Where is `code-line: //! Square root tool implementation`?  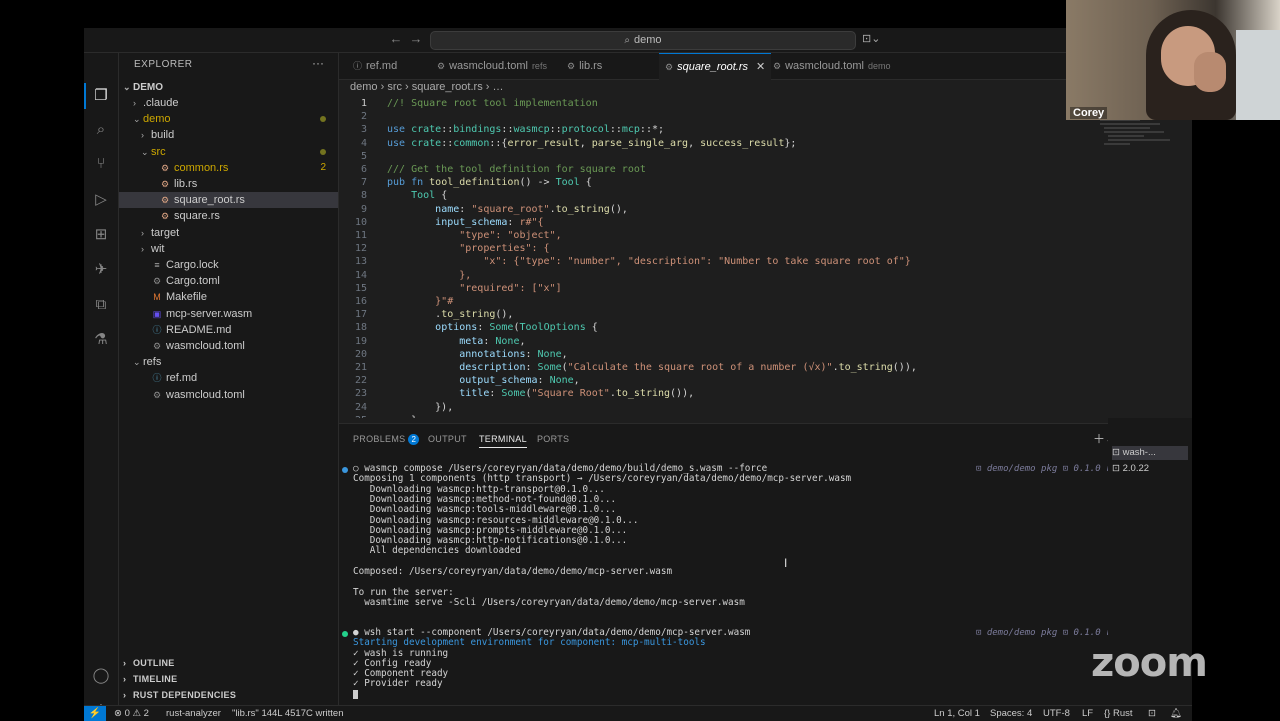 code-line: //! Square root tool implementation is located at coordinates (492, 103).